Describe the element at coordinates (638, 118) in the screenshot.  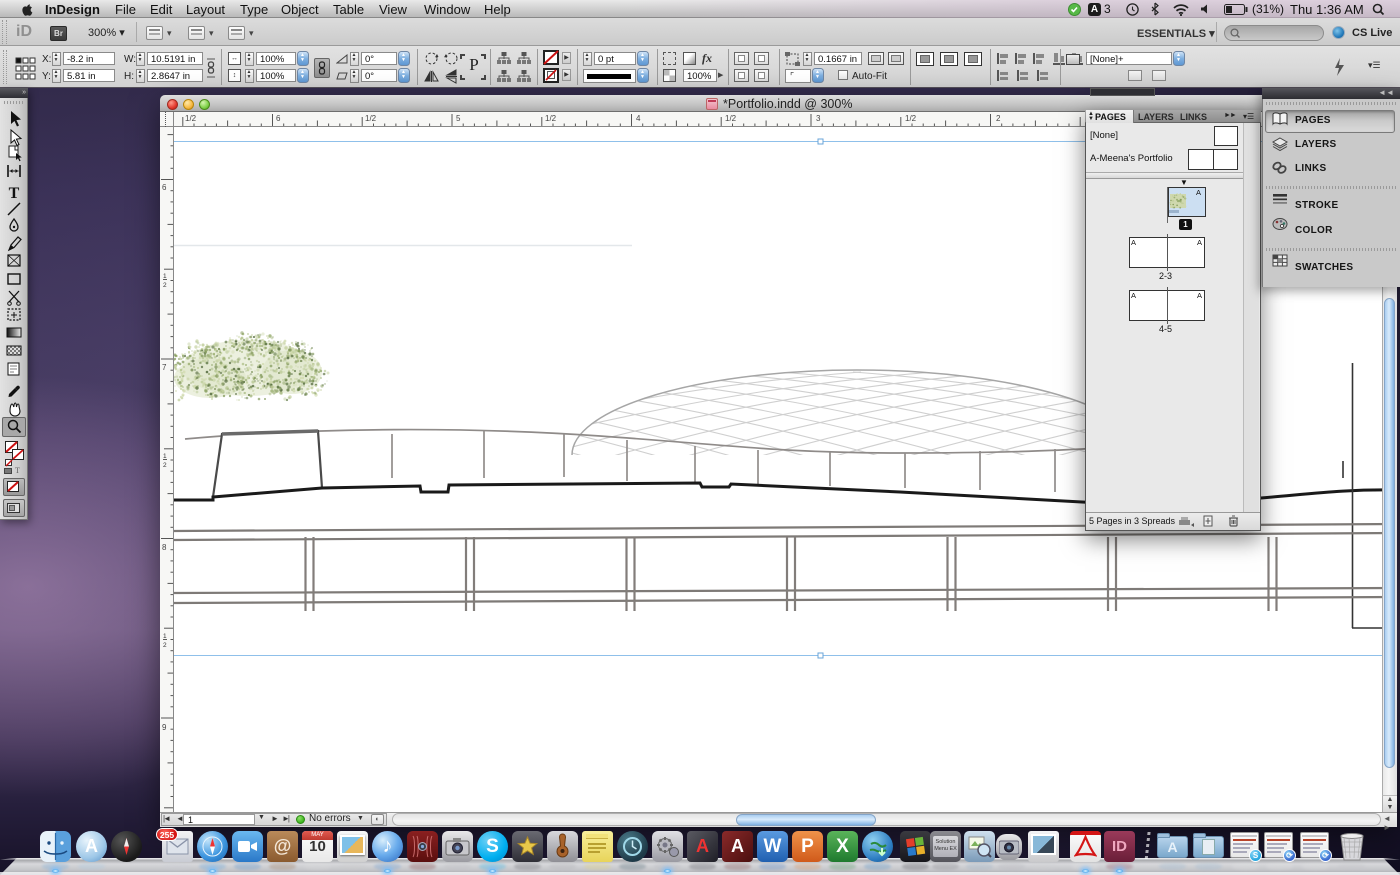
I see `svg-text: 4` at that location.